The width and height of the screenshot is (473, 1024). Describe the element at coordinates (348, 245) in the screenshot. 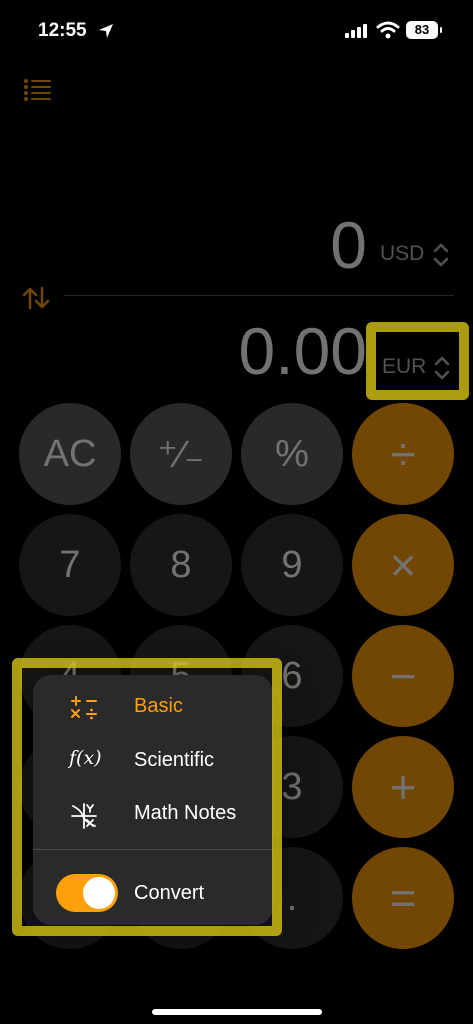

I see `top-amount-display: 0` at that location.